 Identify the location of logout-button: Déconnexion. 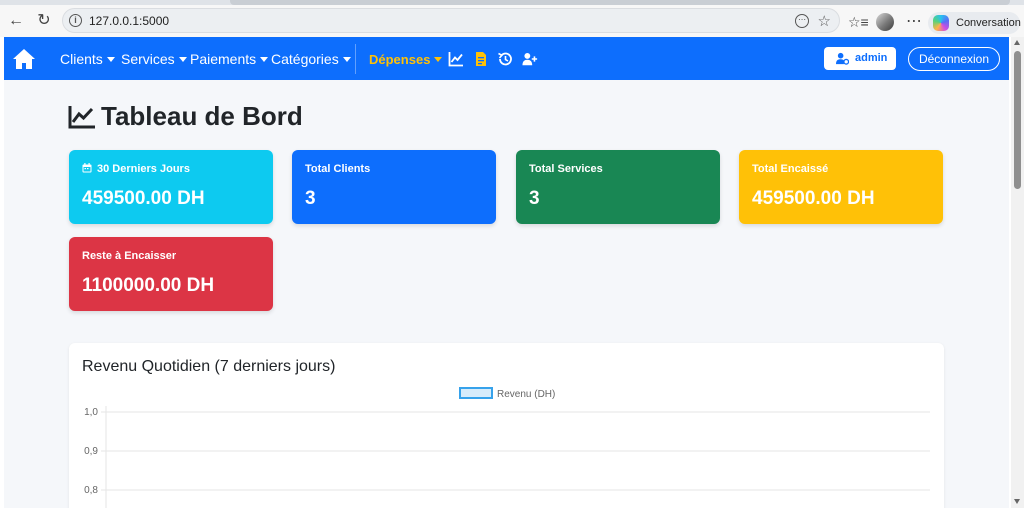
(954, 59).